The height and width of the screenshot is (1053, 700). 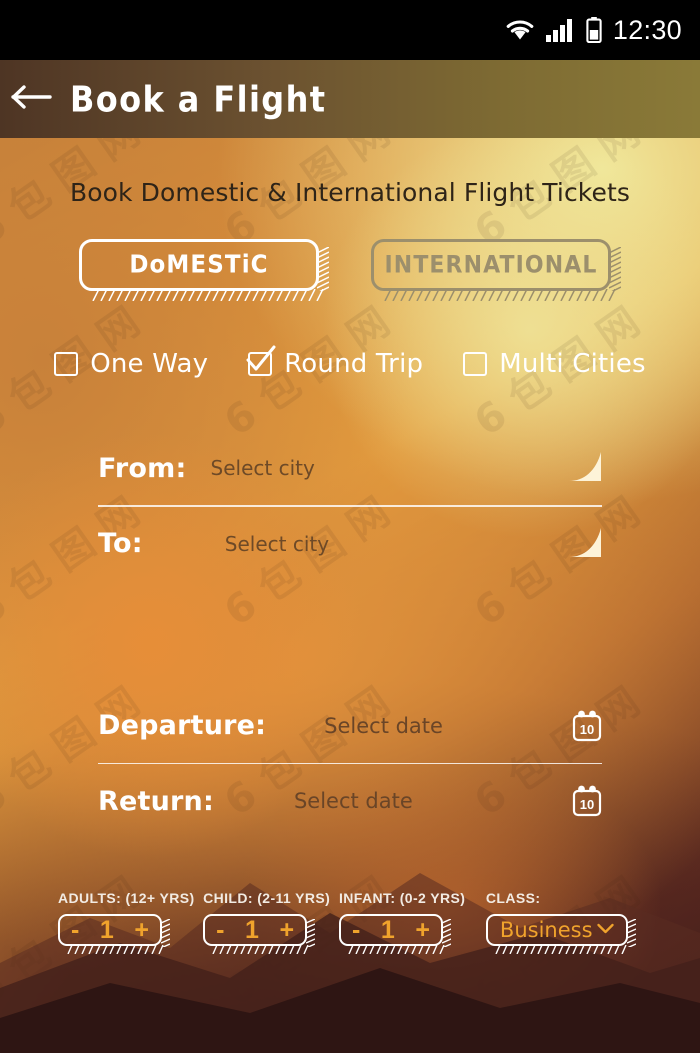 I want to click on tab-domestic: DoMESTiC, so click(x=204, y=270).